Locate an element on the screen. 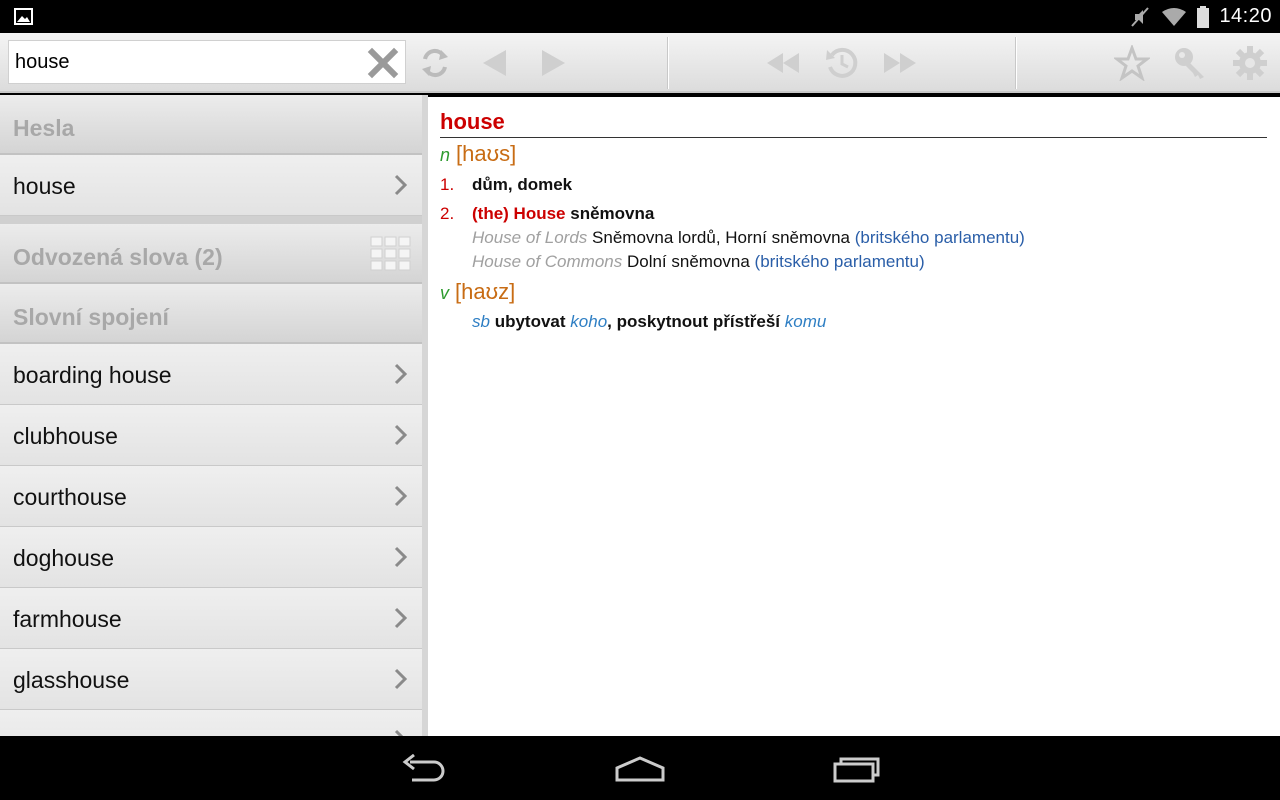 The height and width of the screenshot is (800, 1280). section-header-derived: Odvozená slova (2) is located at coordinates (211, 254).